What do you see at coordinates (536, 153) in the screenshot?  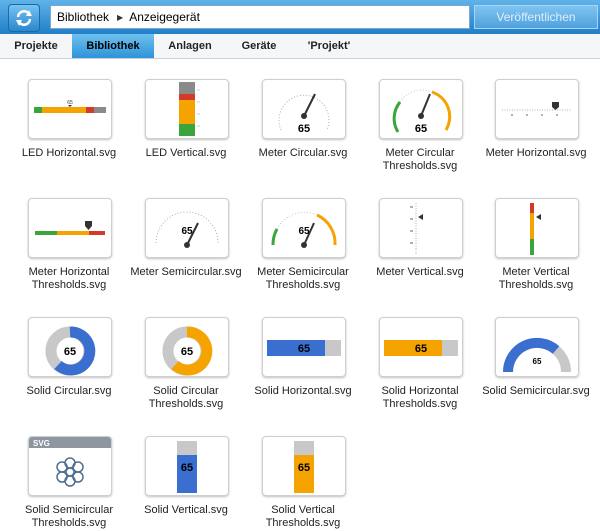 I see `item-label: Meter Horizontal.svg` at bounding box center [536, 153].